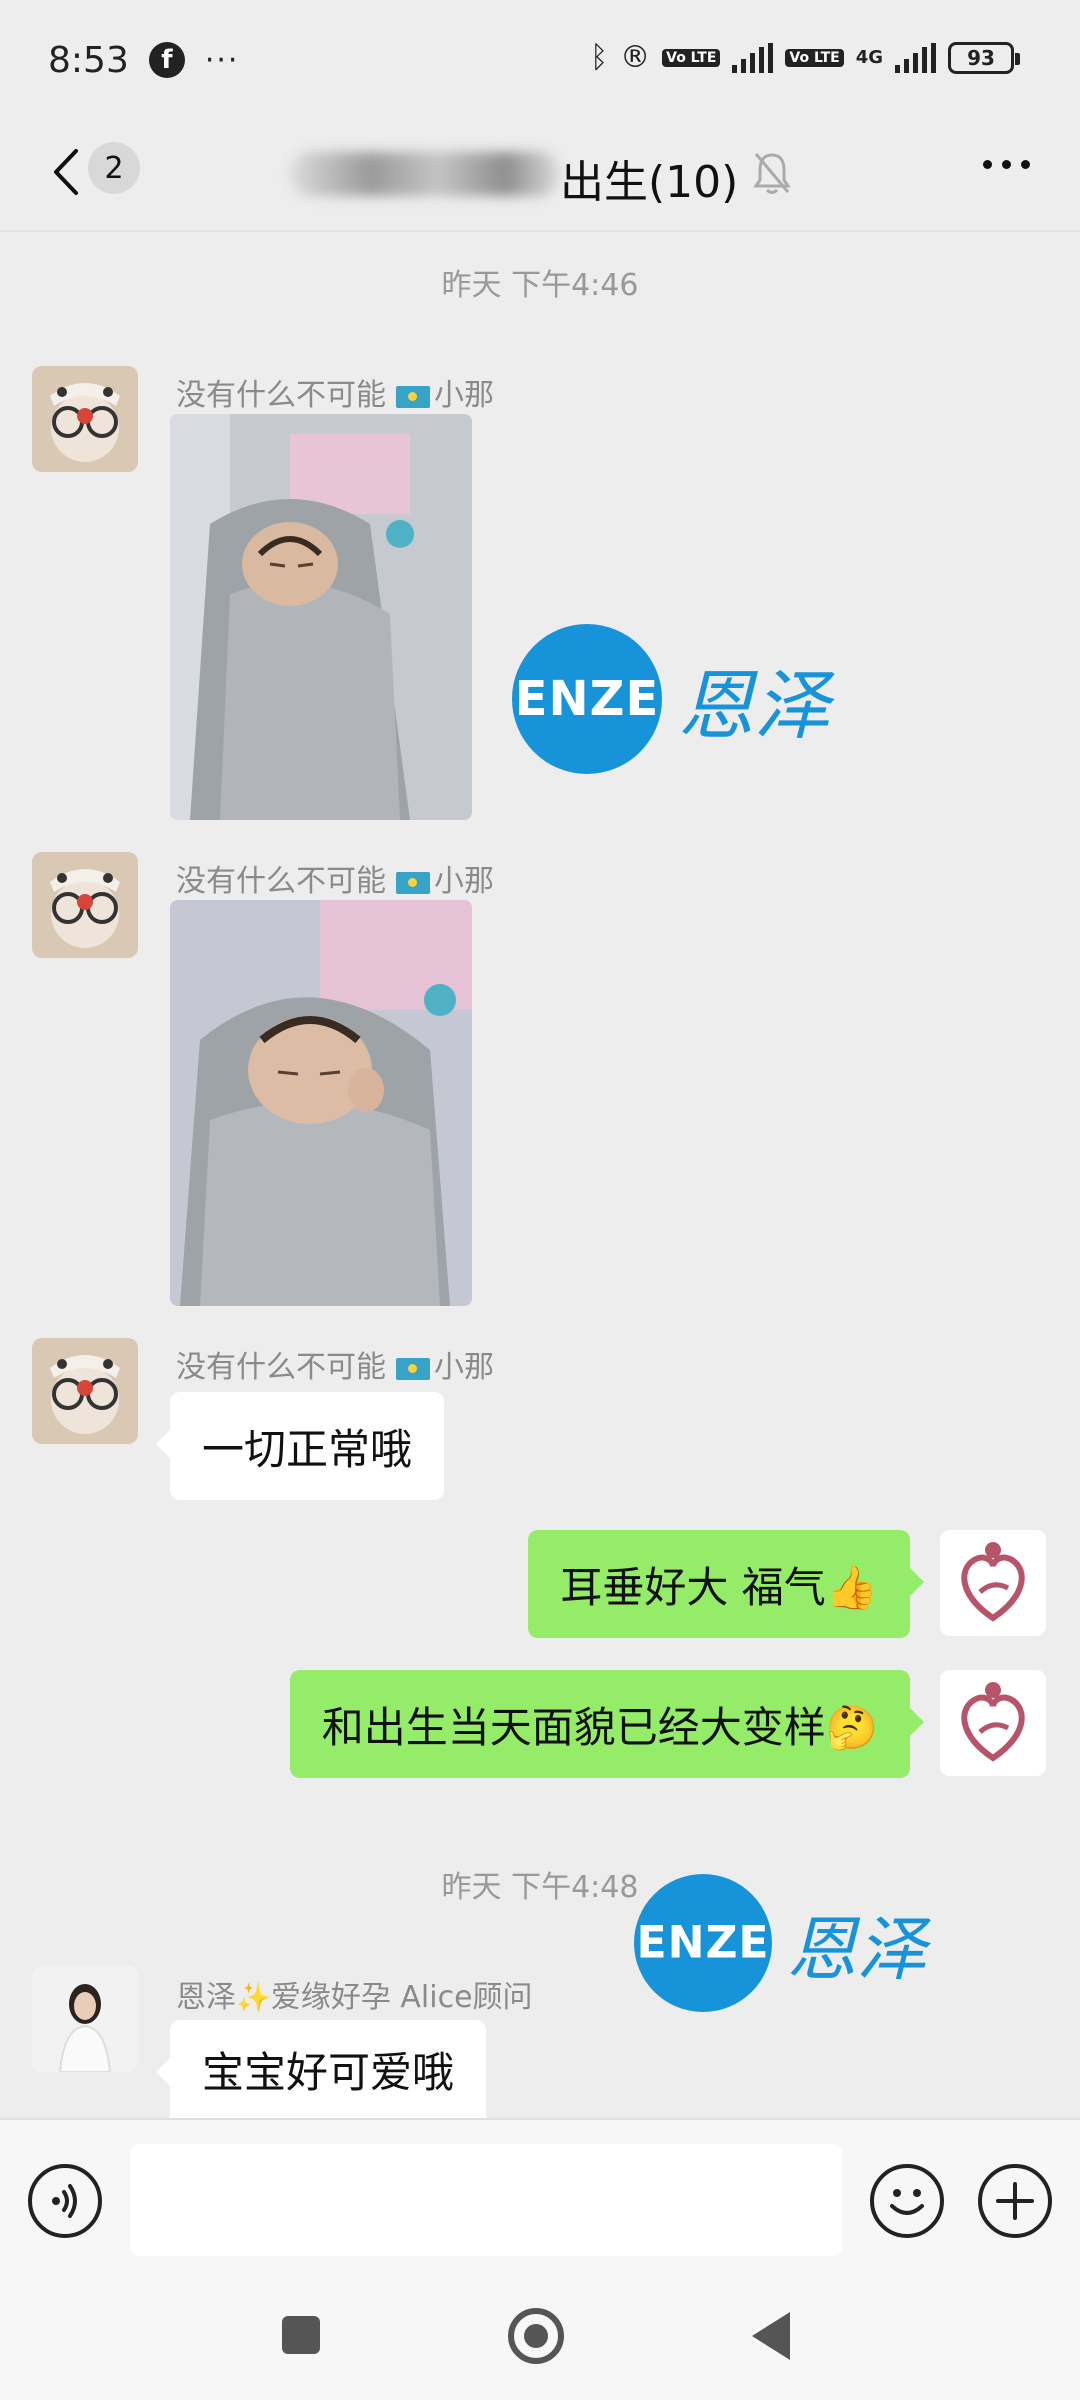 The height and width of the screenshot is (2400, 1080). I want to click on back-button, so click(65, 172).